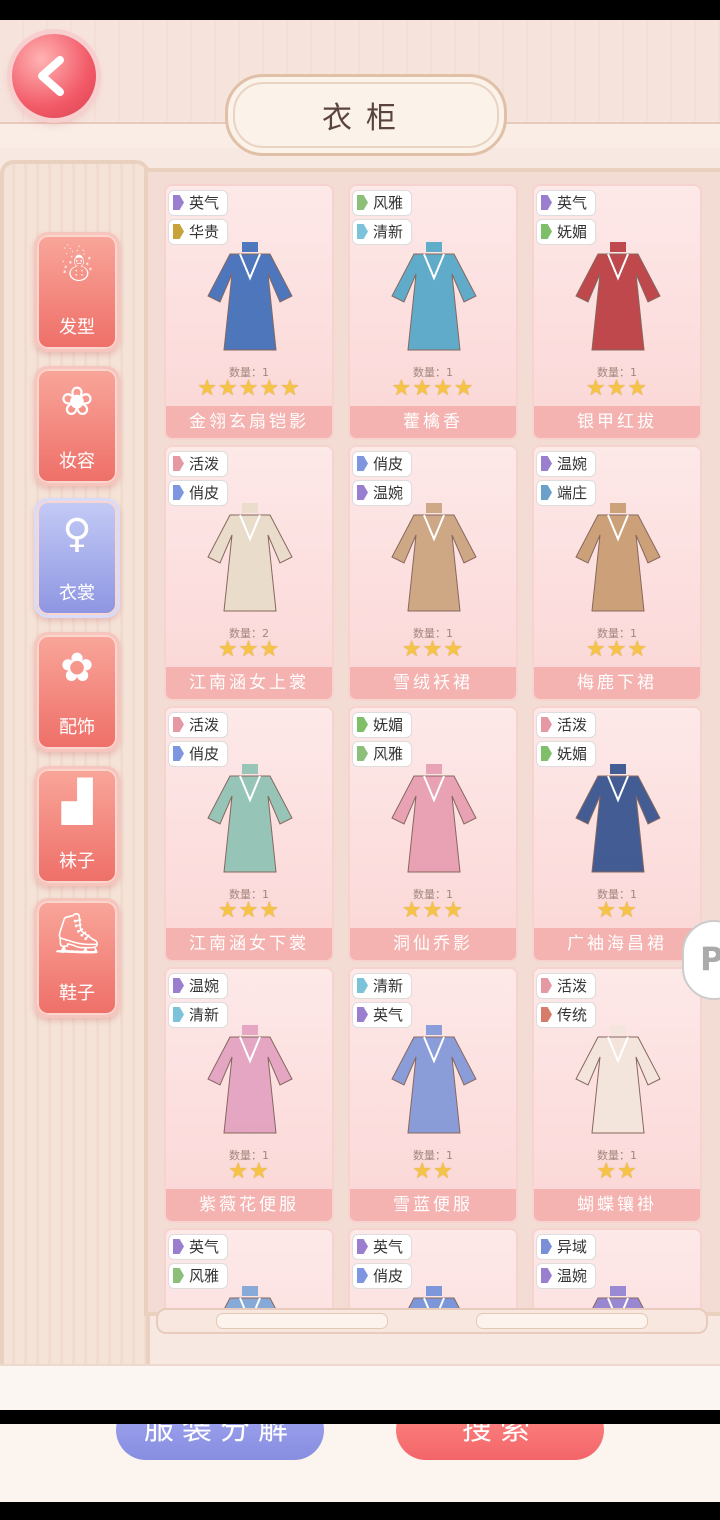  What do you see at coordinates (366, 115) in the screenshot?
I see `page-title-plaque: 衣柜` at bounding box center [366, 115].